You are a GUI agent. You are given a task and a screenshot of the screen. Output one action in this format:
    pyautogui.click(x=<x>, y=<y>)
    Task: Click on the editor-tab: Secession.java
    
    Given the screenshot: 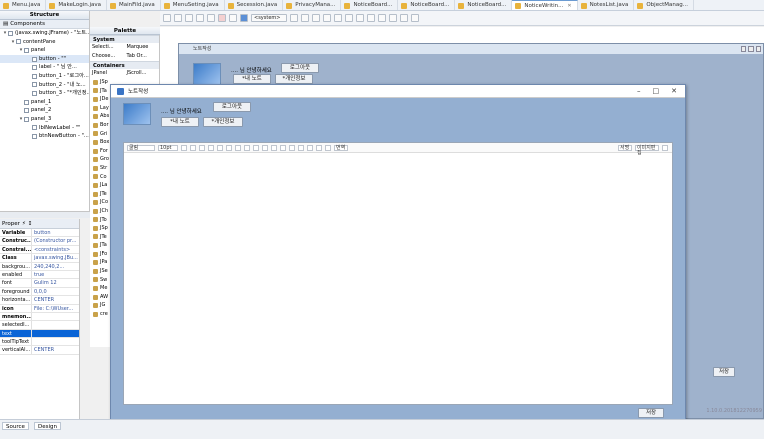 What is the action you would take?
    pyautogui.click(x=254, y=5)
    